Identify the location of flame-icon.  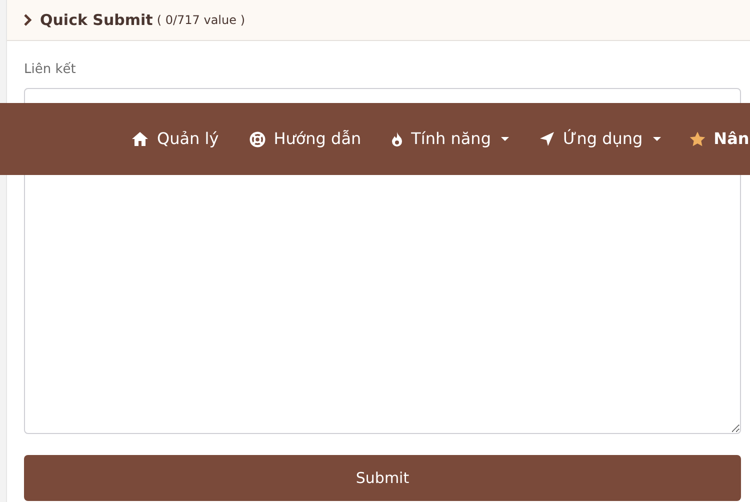
(397, 139).